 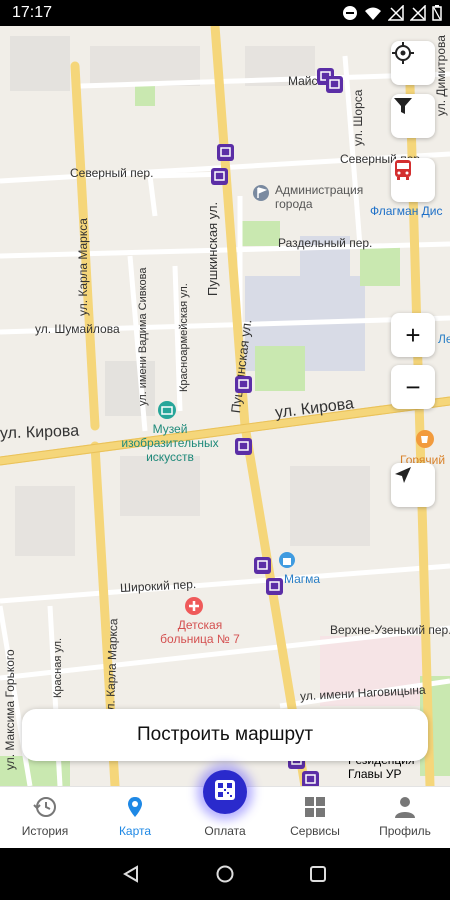 I want to click on street-label-kirova-1: ул. Кирова, so click(x=40, y=432).